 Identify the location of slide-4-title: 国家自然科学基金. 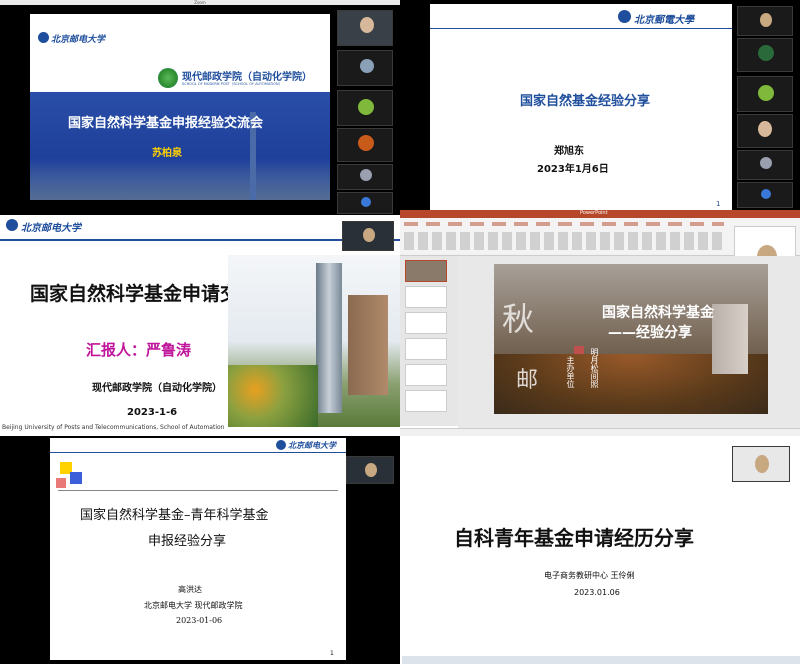
(658, 313).